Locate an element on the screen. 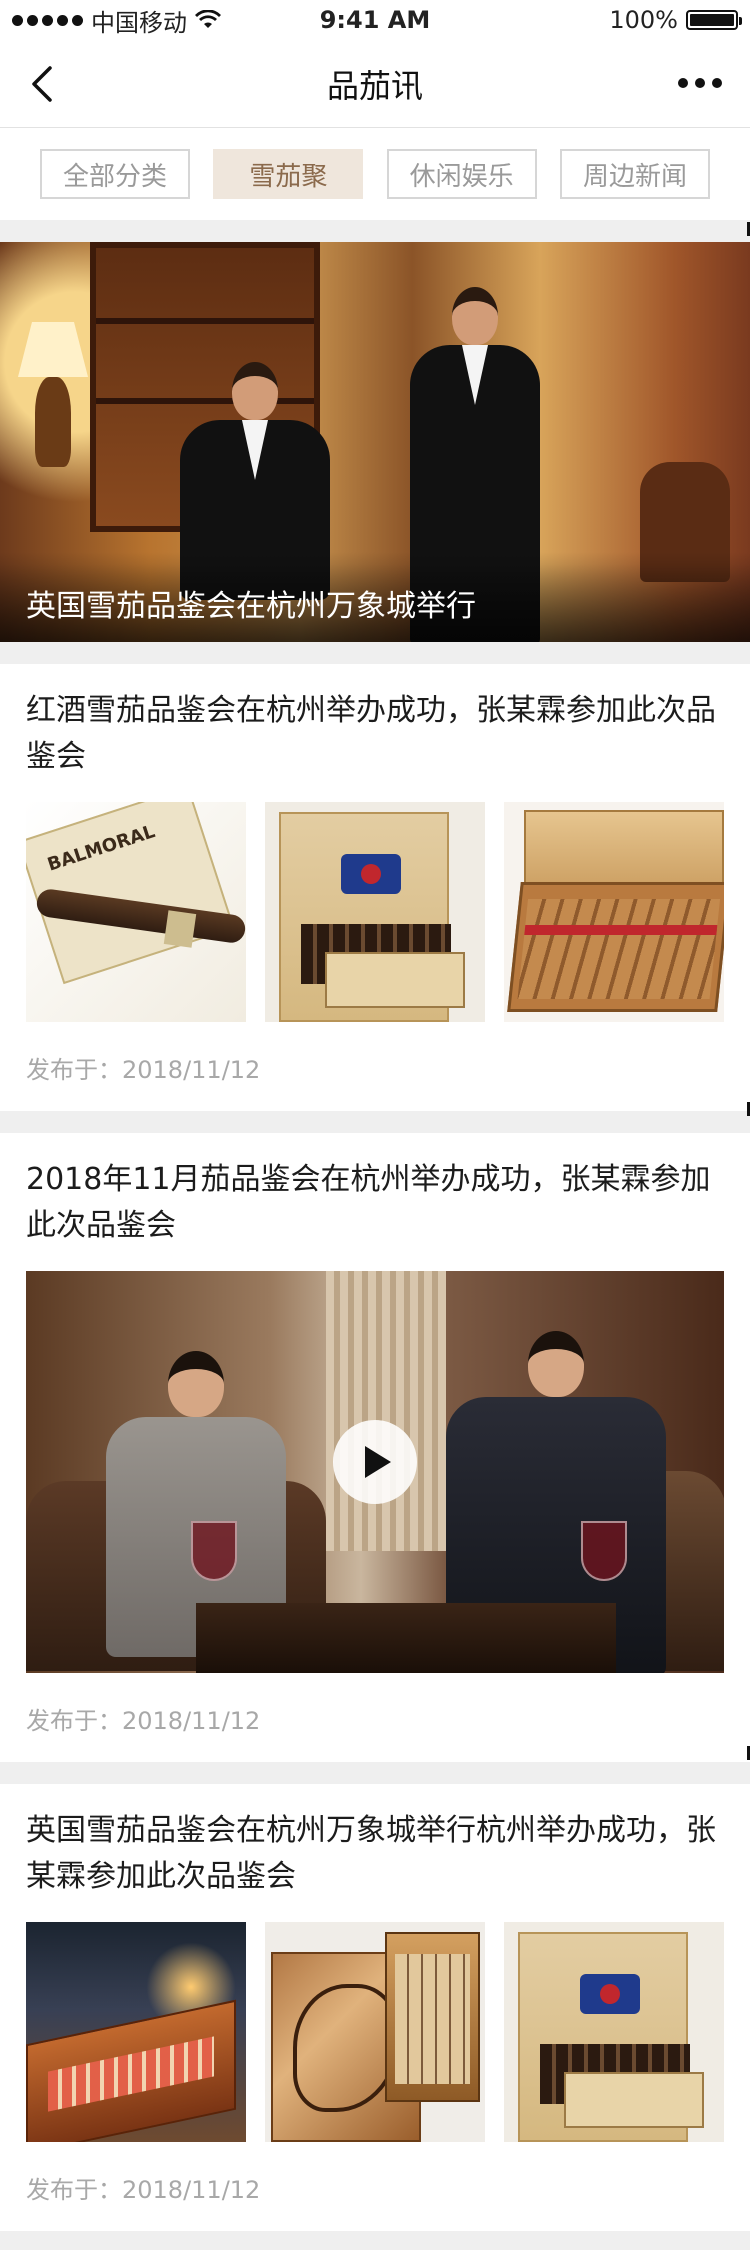 The width and height of the screenshot is (750, 2250). hero-lamp is located at coordinates (53, 402).